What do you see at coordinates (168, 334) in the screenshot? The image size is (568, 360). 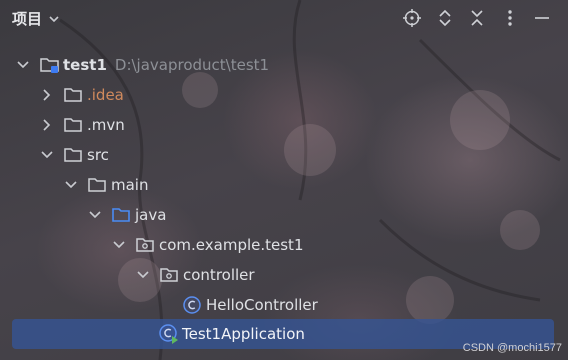 I see `spring-class-icon` at bounding box center [168, 334].